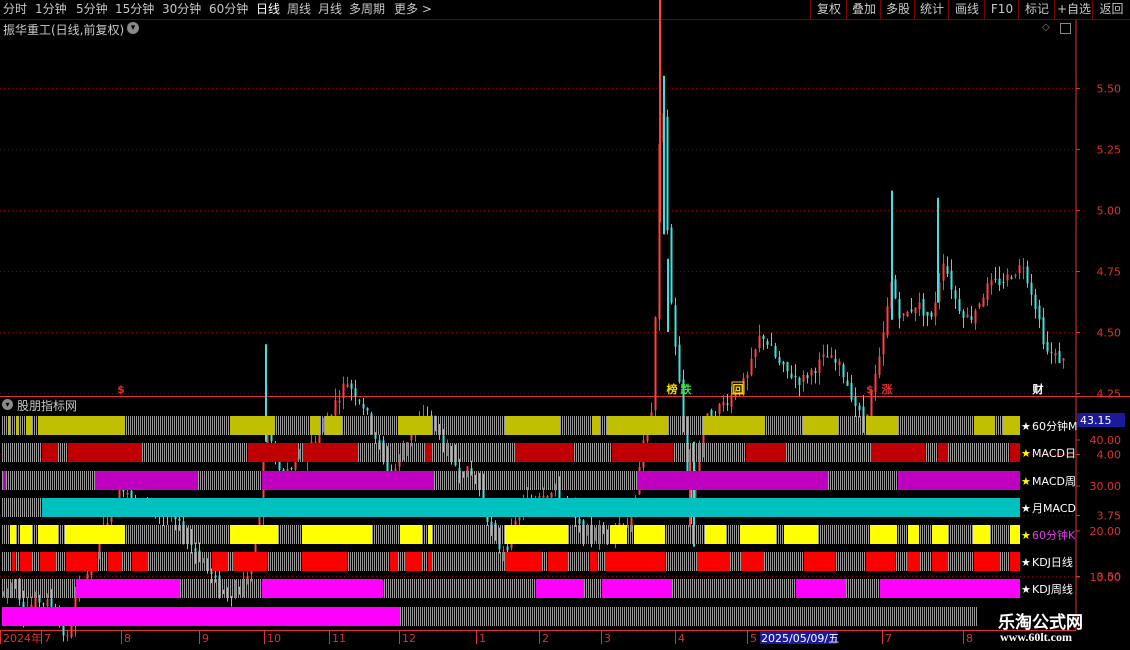  What do you see at coordinates (1054, 453) in the screenshot?
I see `indicator-row-label: MACD日` at bounding box center [1054, 453].